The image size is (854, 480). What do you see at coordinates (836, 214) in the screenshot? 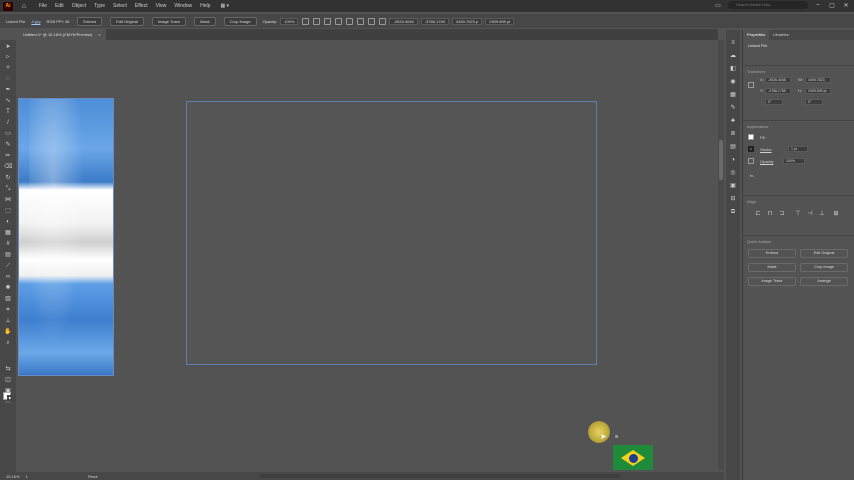
I see `align-to-icon: ⊞` at bounding box center [836, 214].